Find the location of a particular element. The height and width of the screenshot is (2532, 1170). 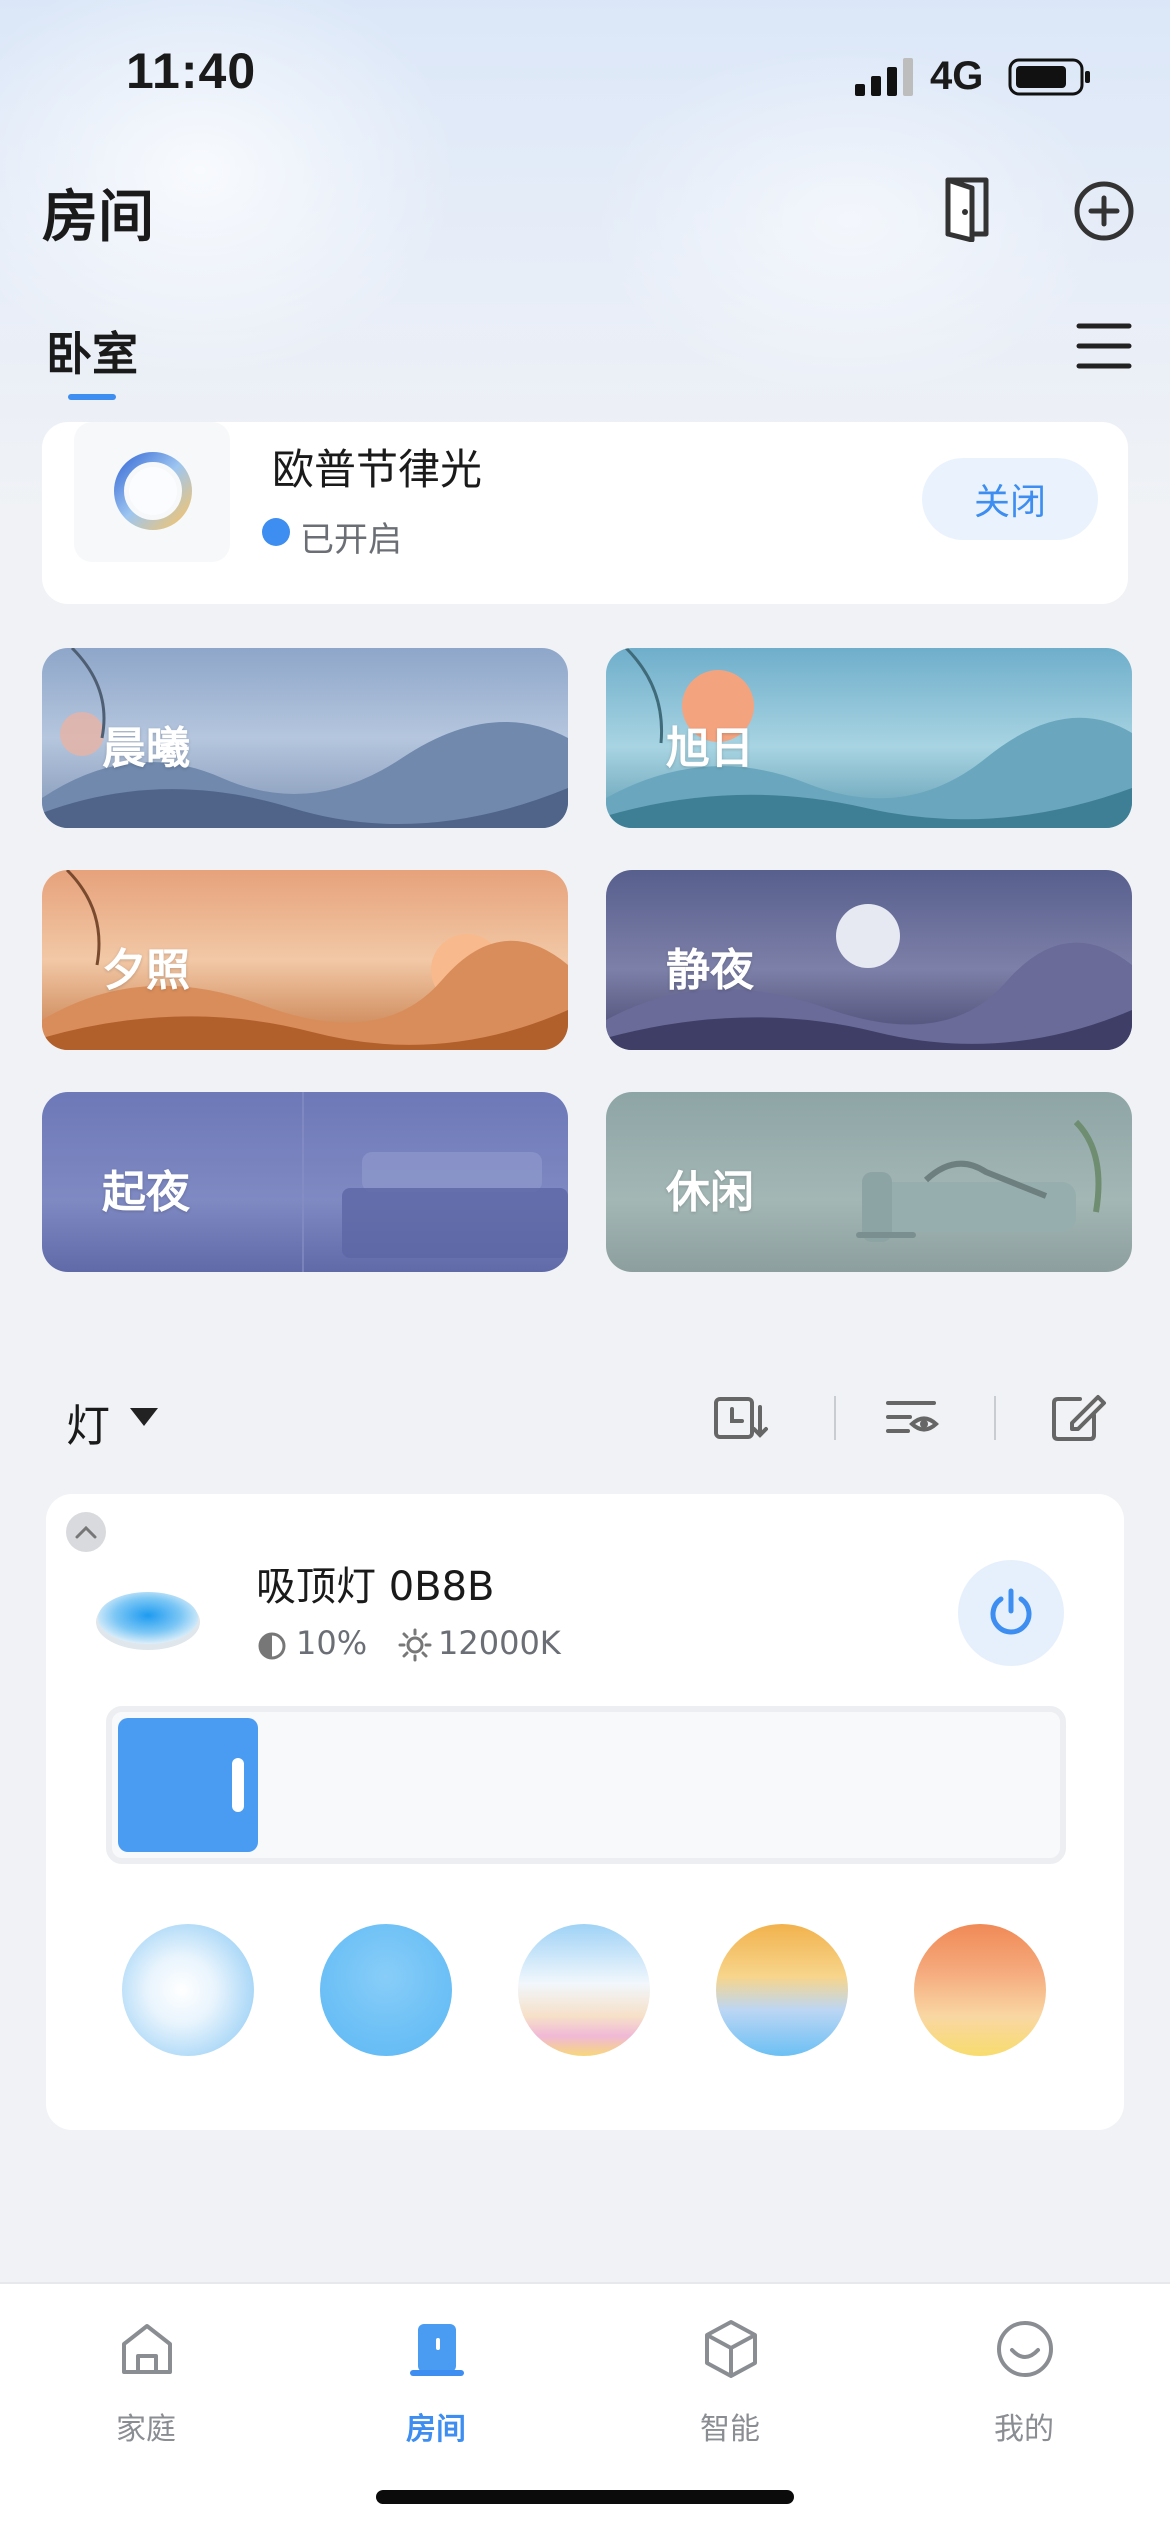

device-status: 已开启 is located at coordinates (351, 540).